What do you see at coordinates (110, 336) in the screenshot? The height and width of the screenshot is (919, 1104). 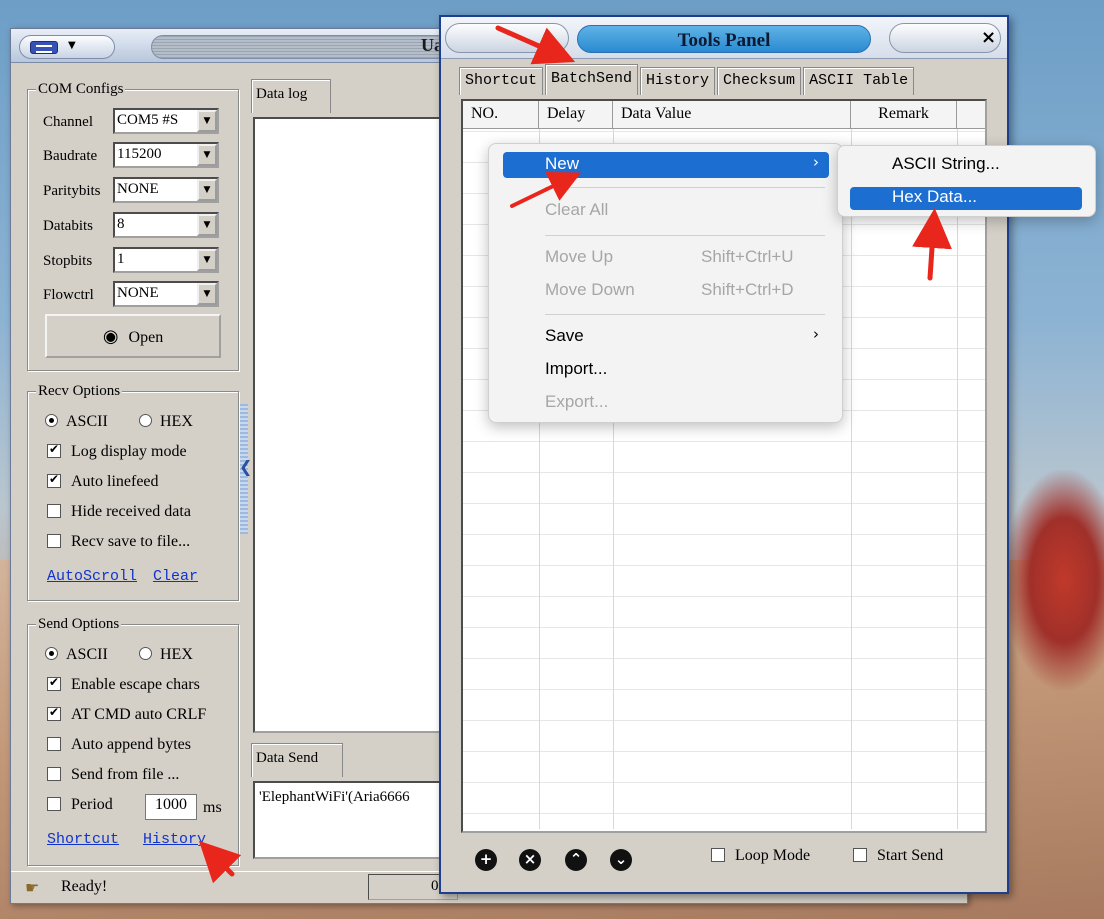 I see `record-icon: ◉` at bounding box center [110, 336].